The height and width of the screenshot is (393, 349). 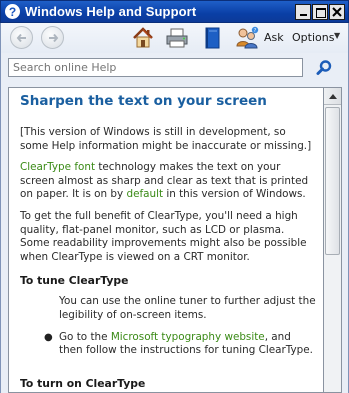 What do you see at coordinates (188, 337) in the screenshot?
I see `typography-website-link: Microsoft typography website` at bounding box center [188, 337].